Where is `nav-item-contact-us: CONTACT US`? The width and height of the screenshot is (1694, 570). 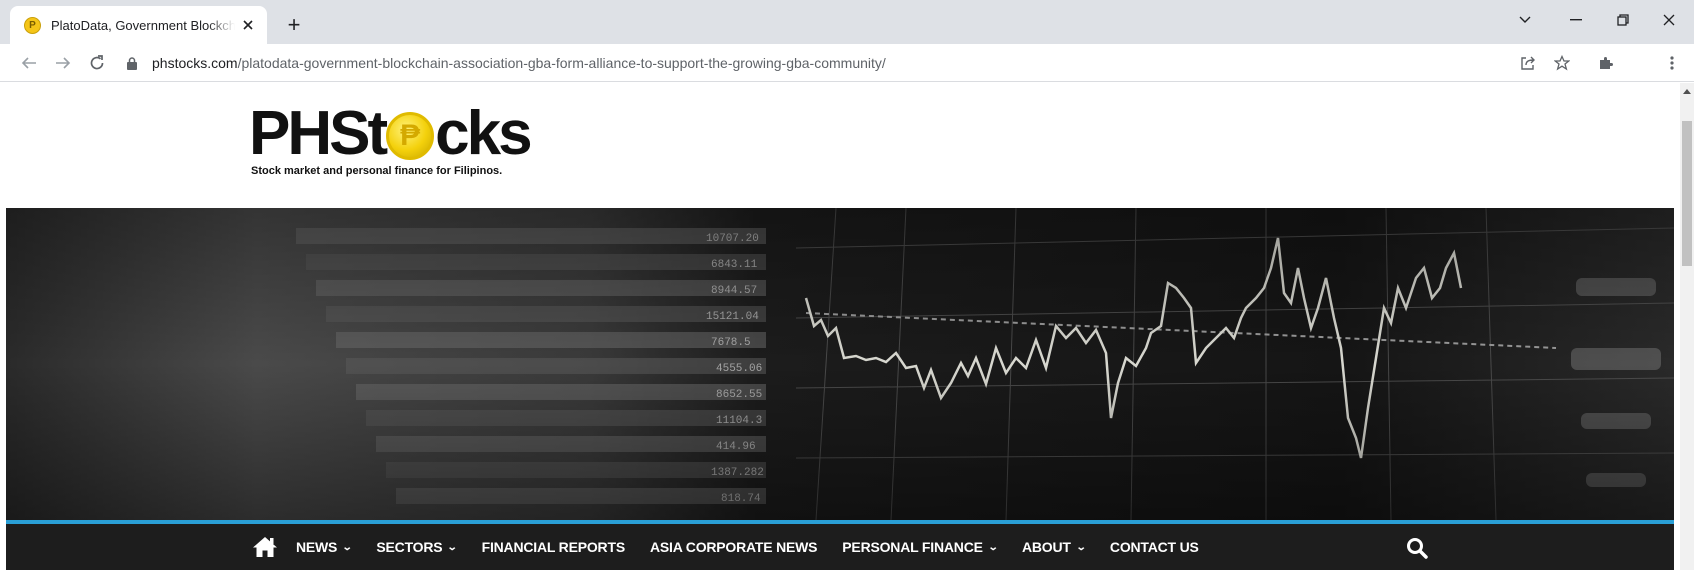 nav-item-contact-us: CONTACT US is located at coordinates (1154, 547).